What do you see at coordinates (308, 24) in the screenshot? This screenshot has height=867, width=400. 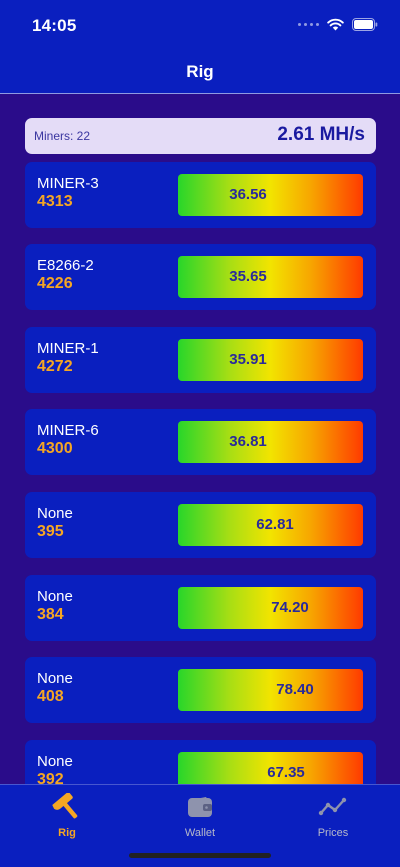 I see `signal-icon` at bounding box center [308, 24].